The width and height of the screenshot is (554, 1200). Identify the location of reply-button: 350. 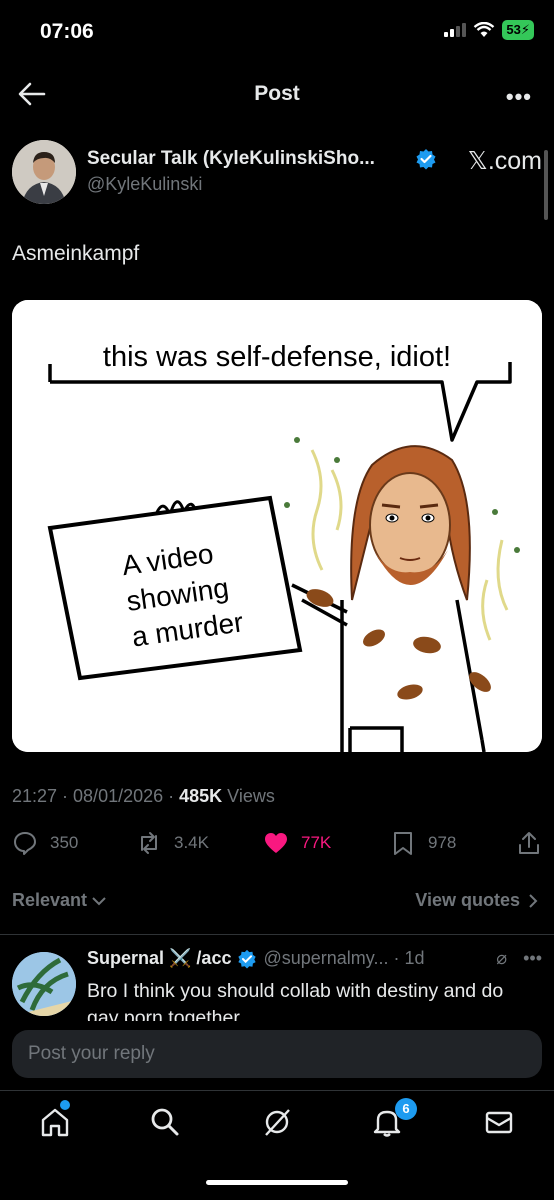
(45, 843).